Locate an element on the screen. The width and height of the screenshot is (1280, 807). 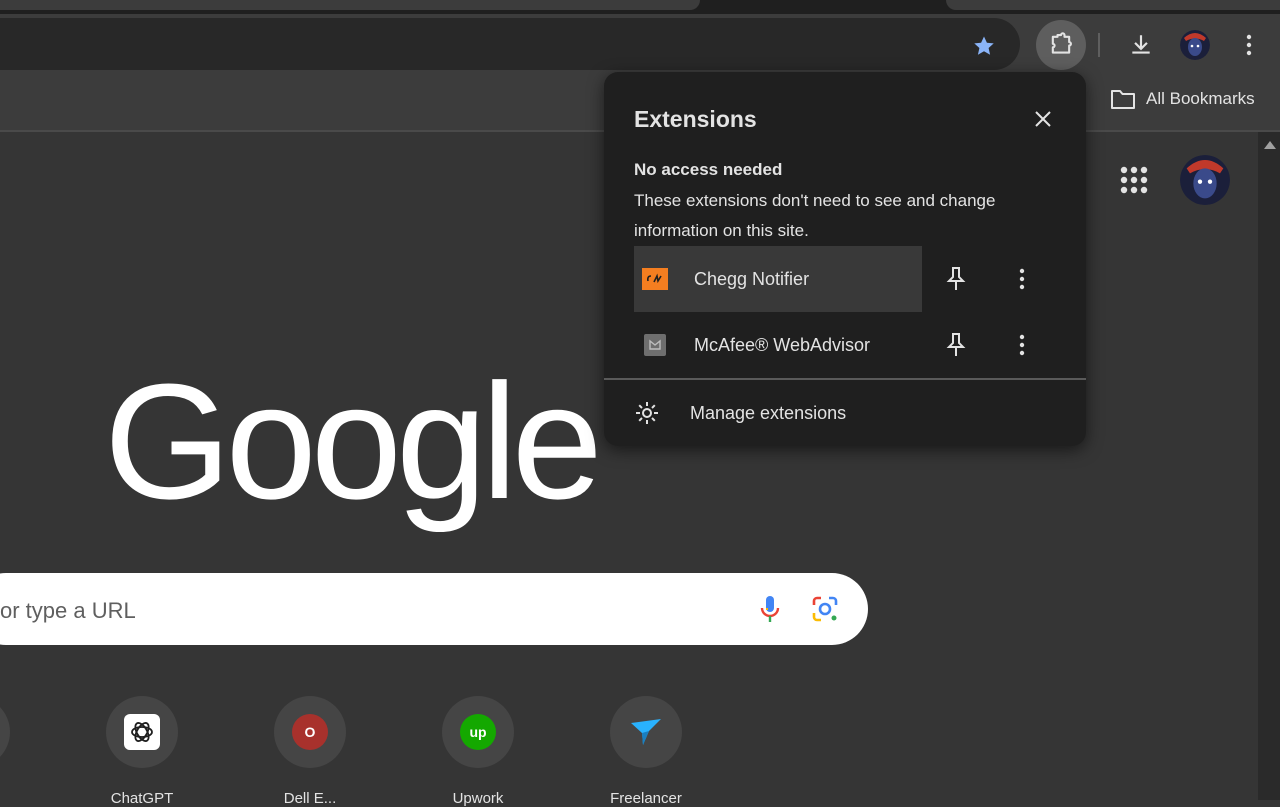
google-logo: Google is located at coordinates (353, 441).